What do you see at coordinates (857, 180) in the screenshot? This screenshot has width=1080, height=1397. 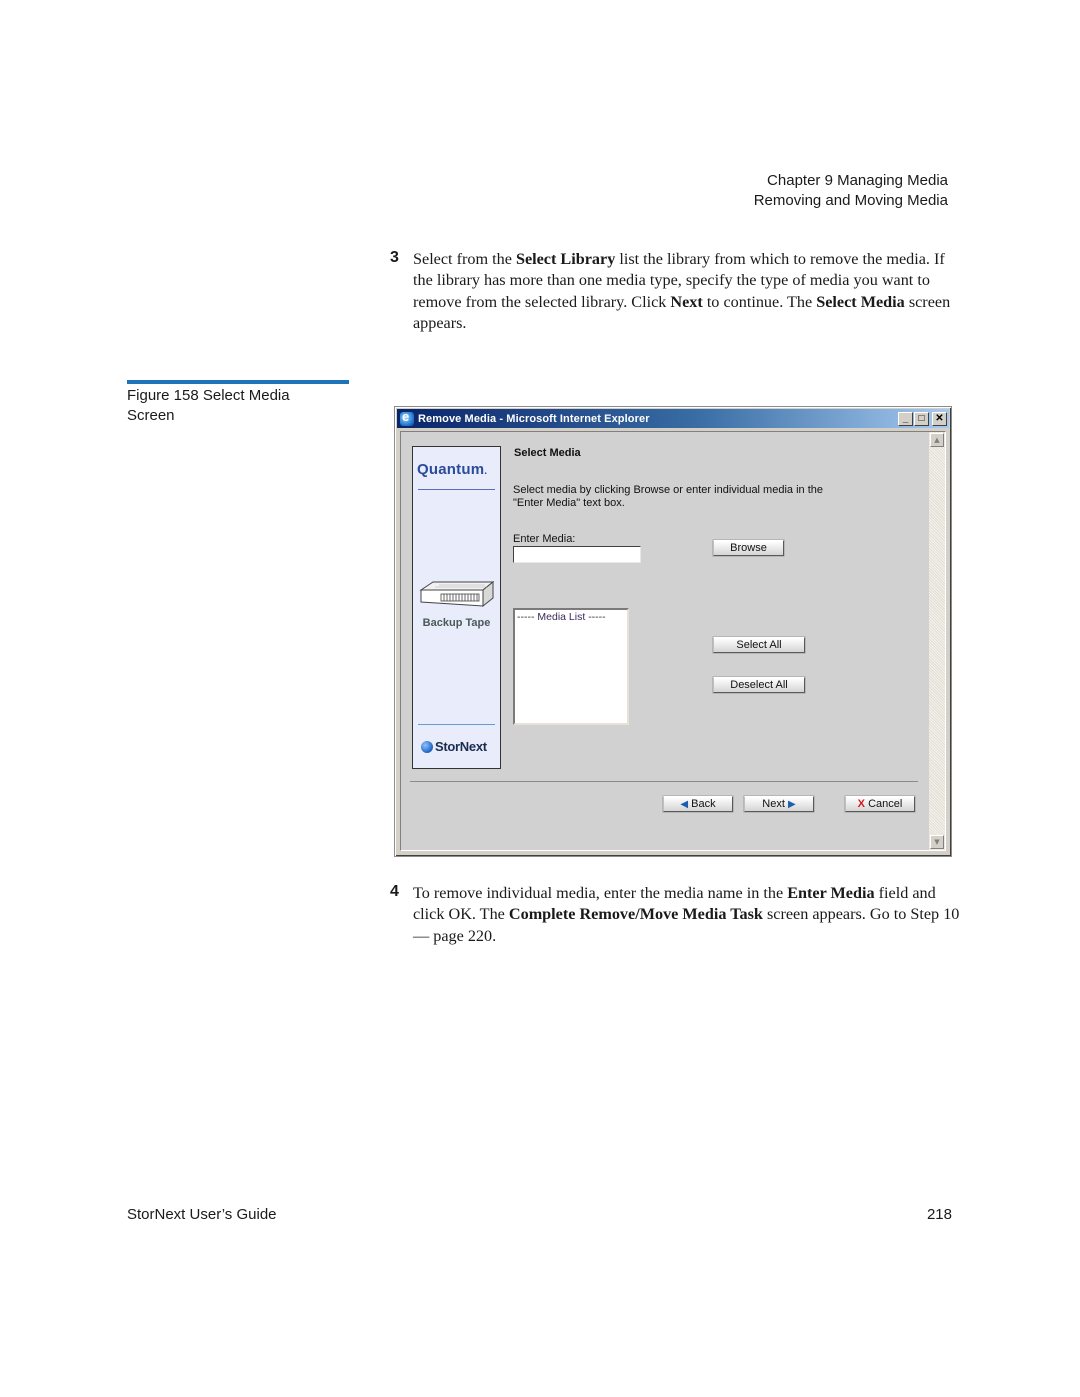 I see `chapter-title: Chapter 9 Managing Media` at bounding box center [857, 180].